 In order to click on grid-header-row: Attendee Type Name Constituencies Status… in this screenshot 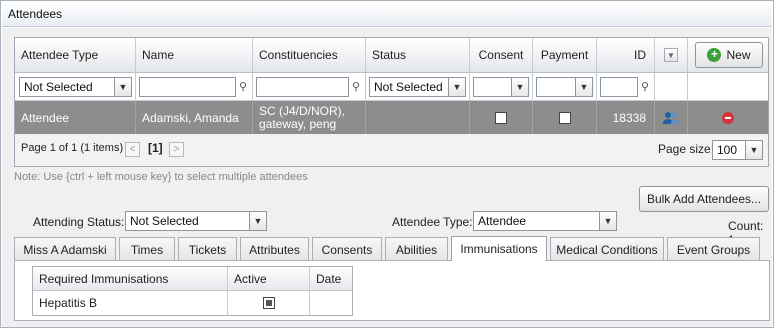, I will do `click(391, 55)`.